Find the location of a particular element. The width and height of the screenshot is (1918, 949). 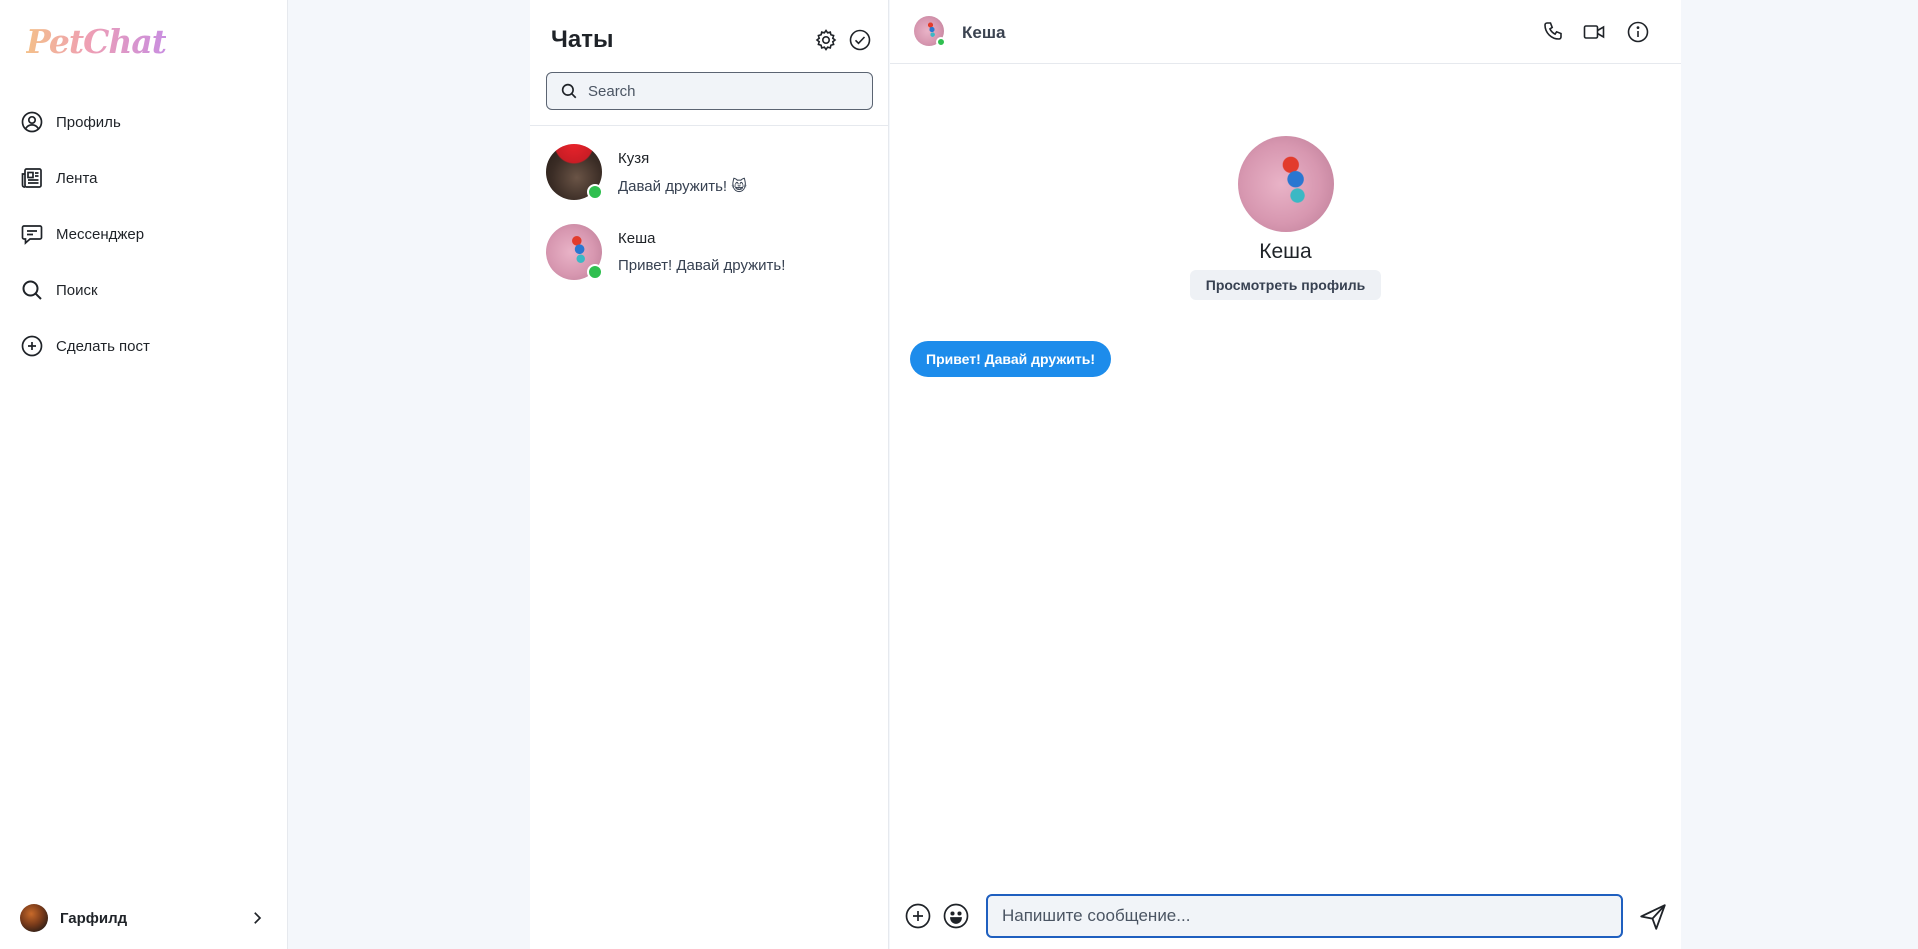

info-icon is located at coordinates (1638, 32).